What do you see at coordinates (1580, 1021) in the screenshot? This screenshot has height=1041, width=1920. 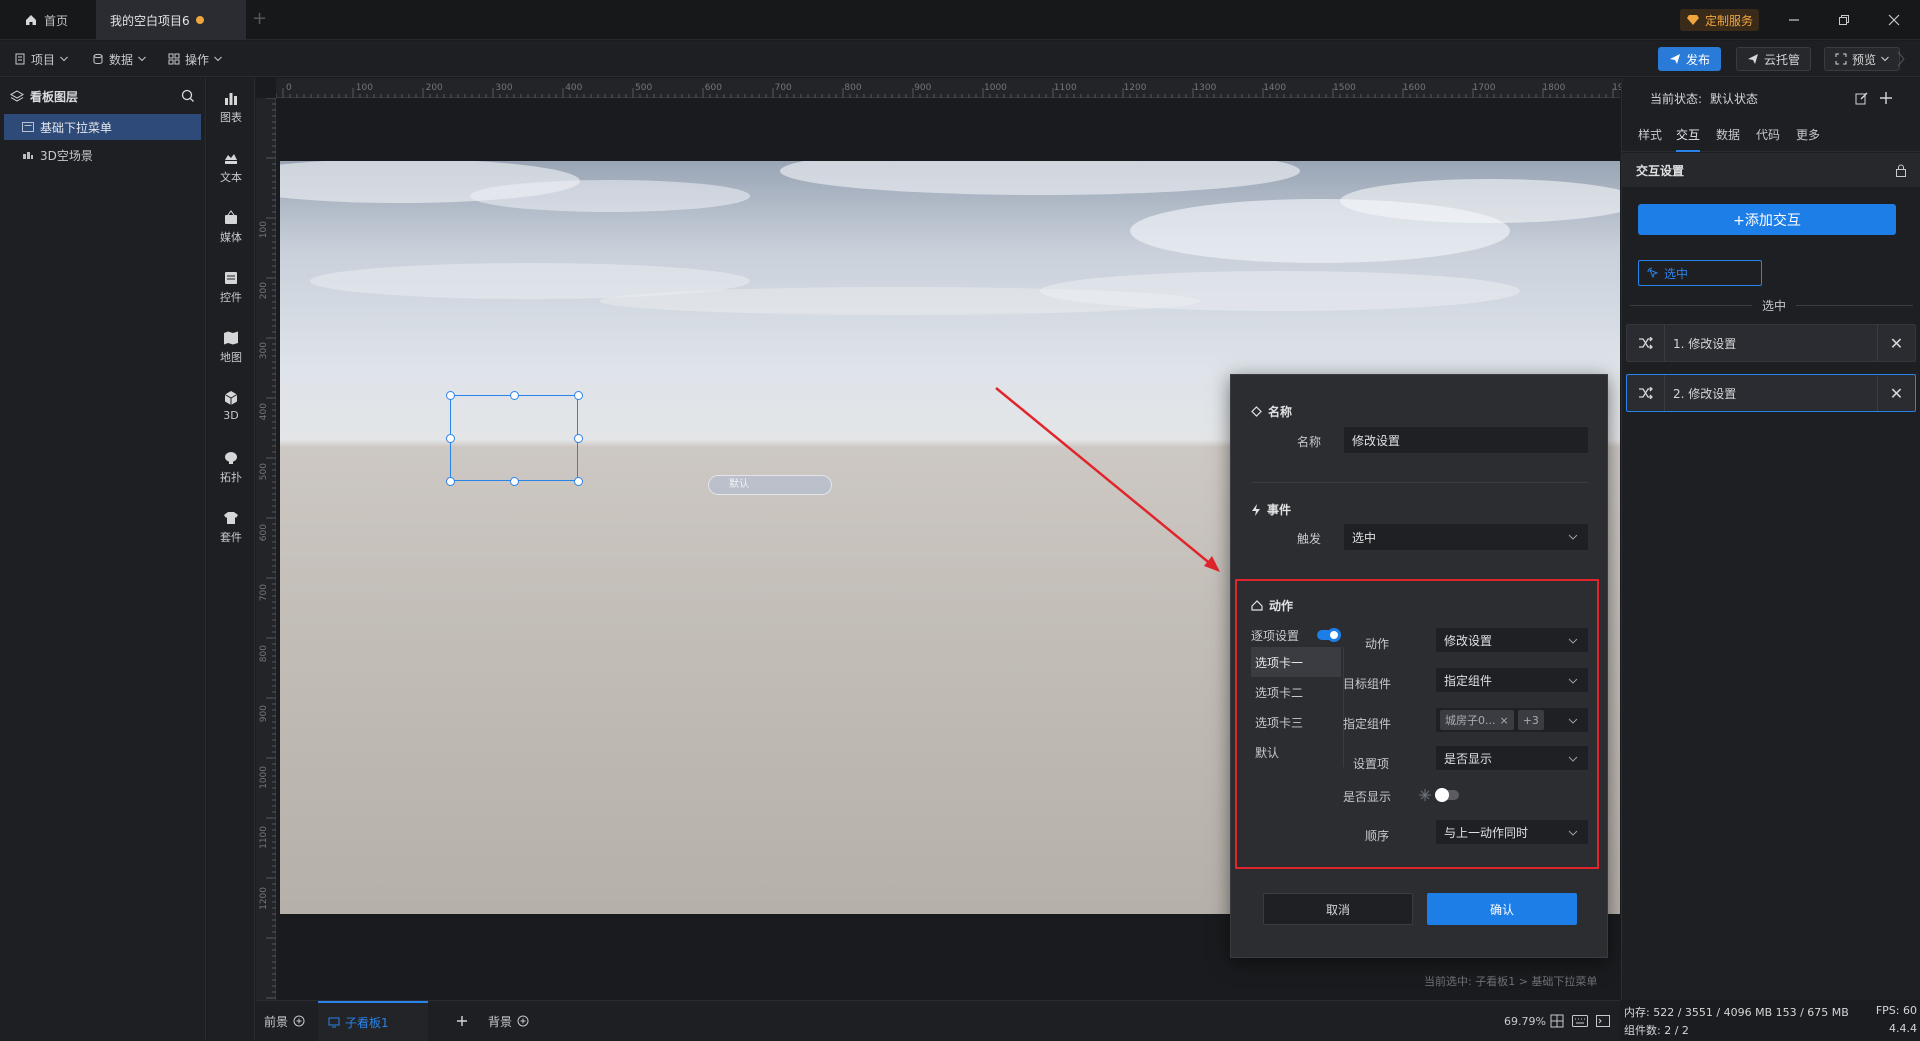 I see `keyboard-icon` at bounding box center [1580, 1021].